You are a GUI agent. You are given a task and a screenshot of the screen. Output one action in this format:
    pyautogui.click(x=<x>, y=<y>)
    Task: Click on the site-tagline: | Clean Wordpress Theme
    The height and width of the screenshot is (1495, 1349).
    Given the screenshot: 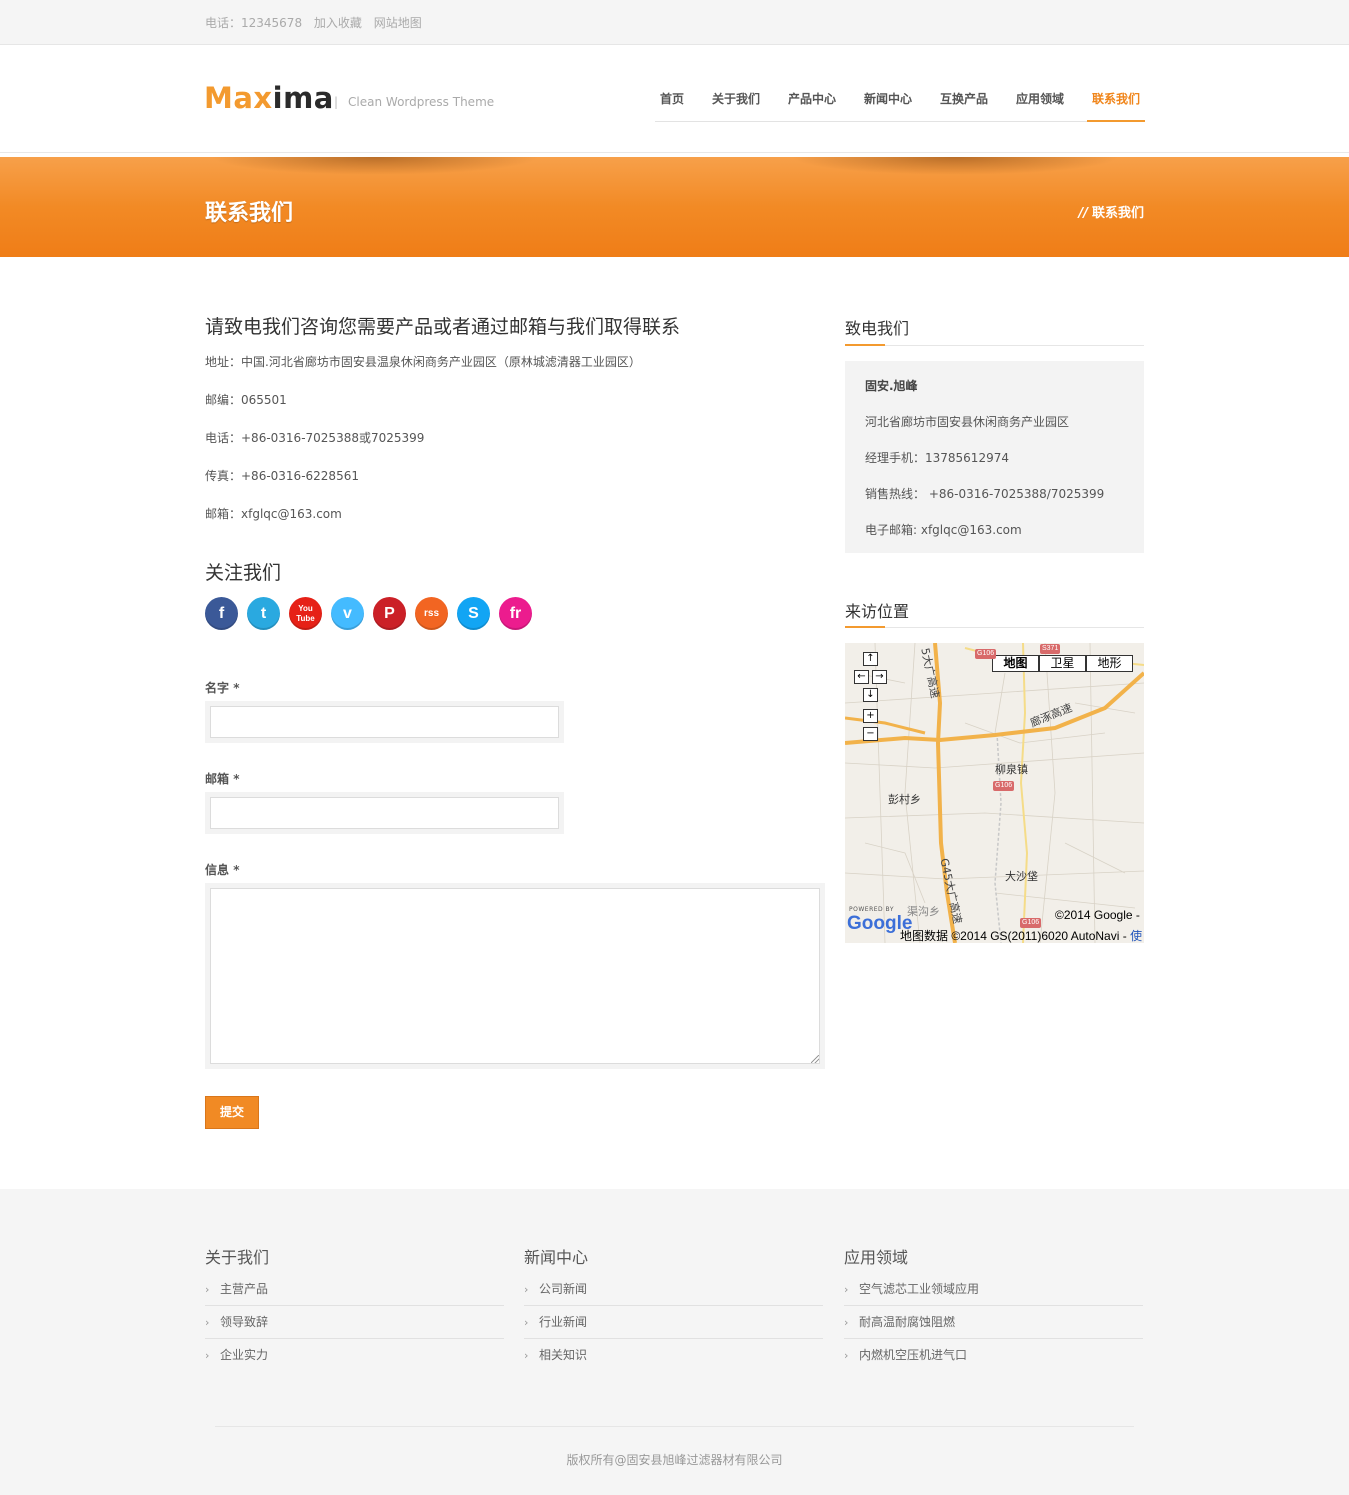 What is the action you would take?
    pyautogui.click(x=414, y=102)
    